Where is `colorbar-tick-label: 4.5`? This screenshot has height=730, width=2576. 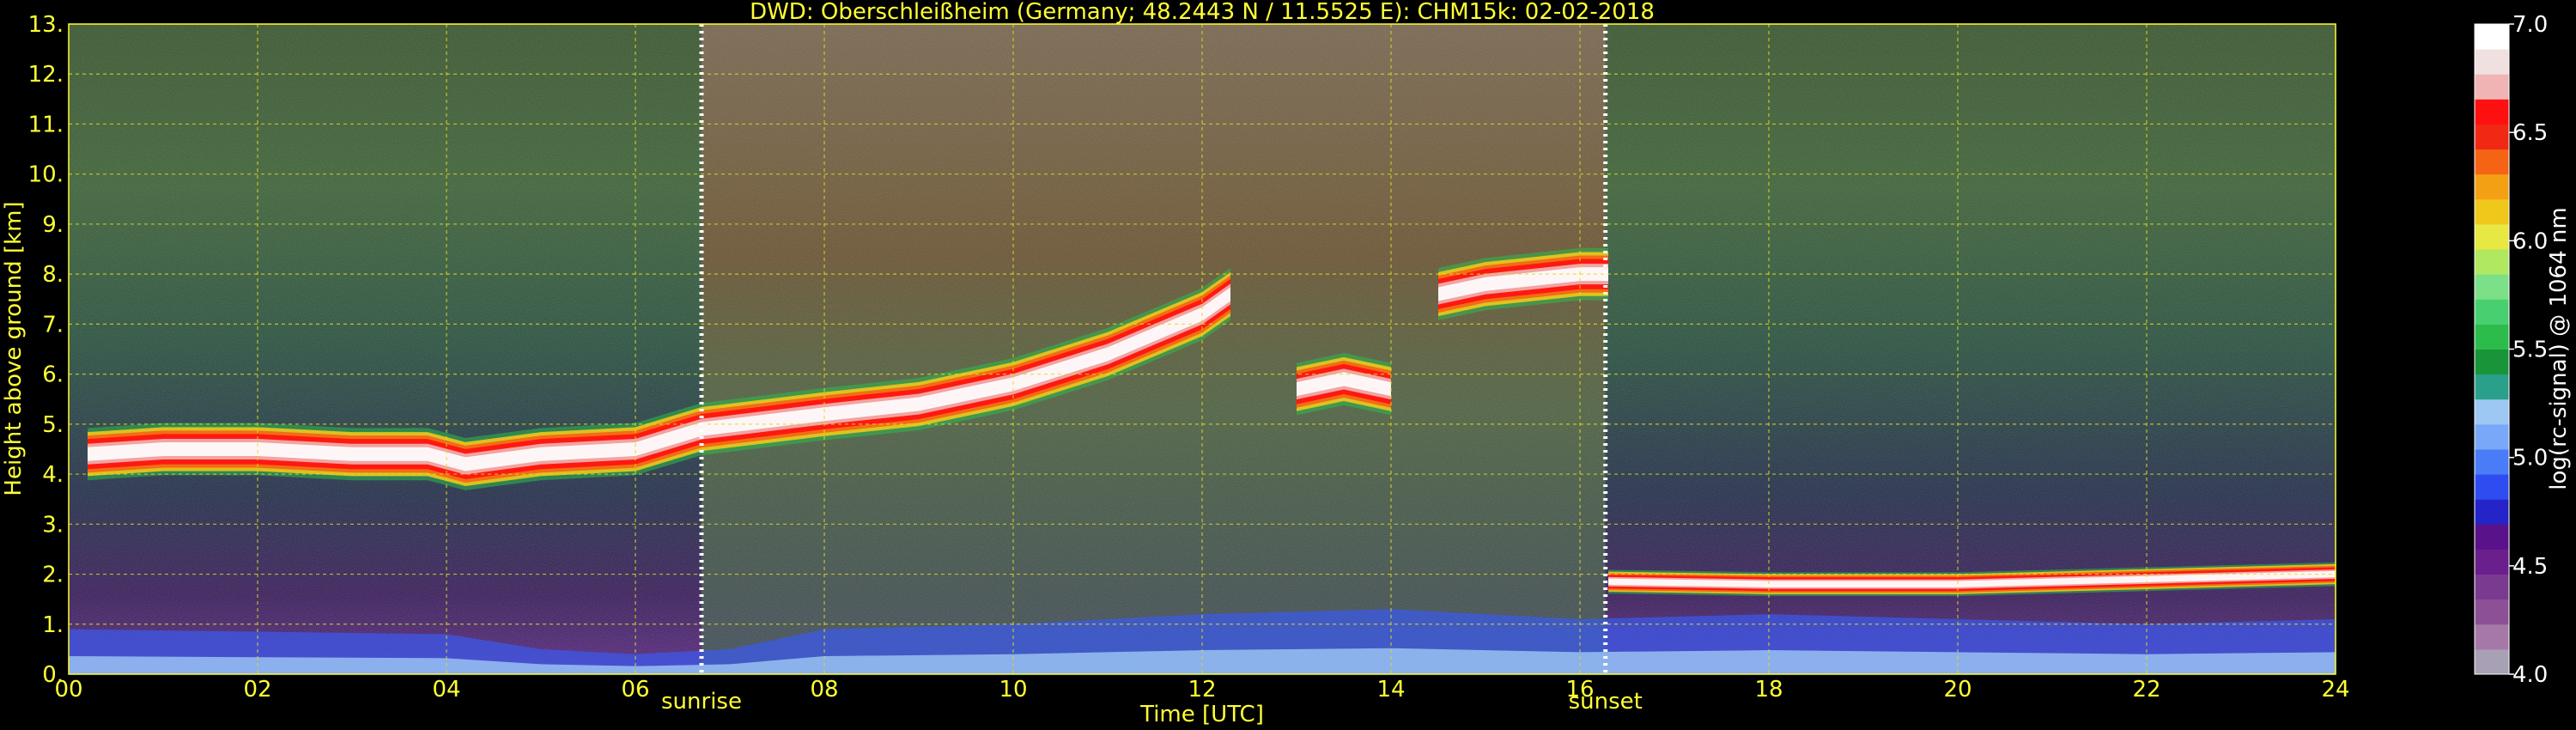 colorbar-tick-label: 4.5 is located at coordinates (2530, 567).